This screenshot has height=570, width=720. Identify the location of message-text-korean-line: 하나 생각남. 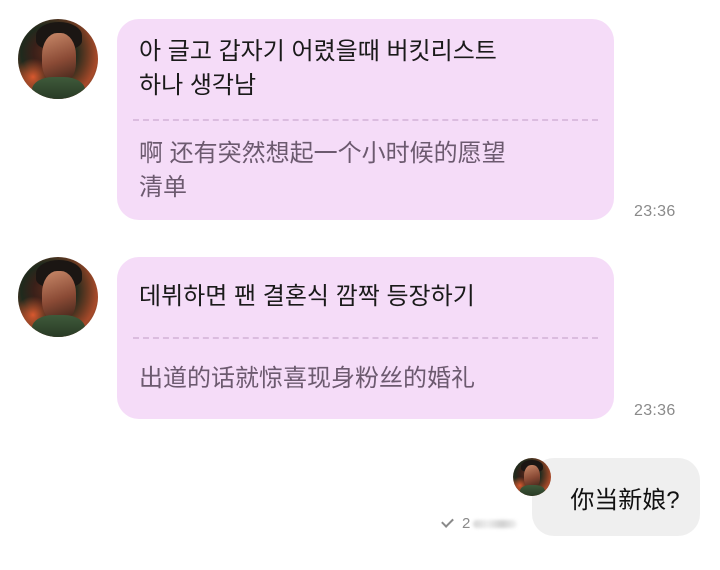
(198, 85).